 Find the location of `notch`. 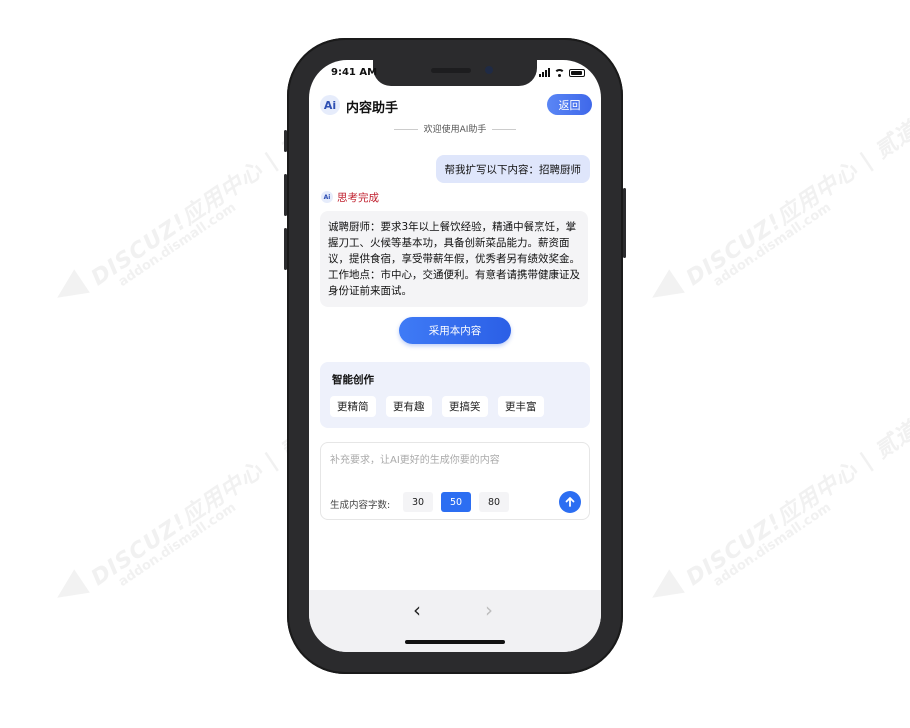

notch is located at coordinates (455, 73).